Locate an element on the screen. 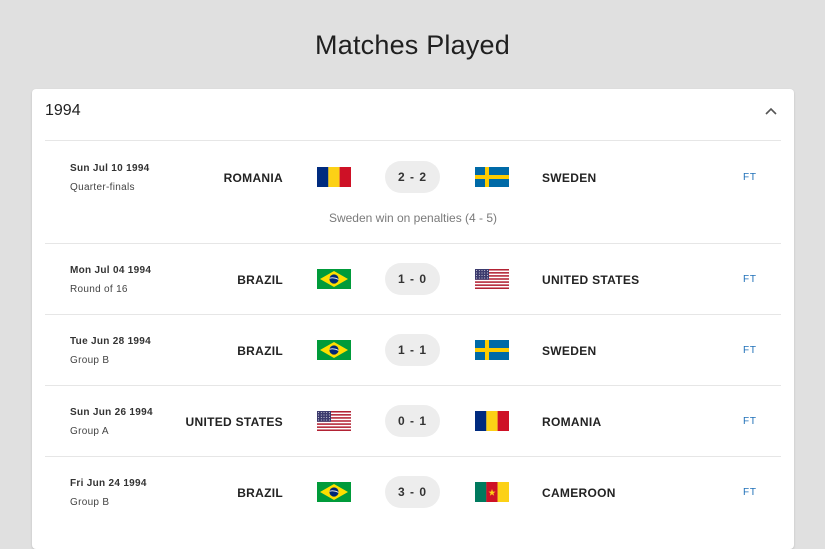  year-label: 1994 is located at coordinates (63, 110).